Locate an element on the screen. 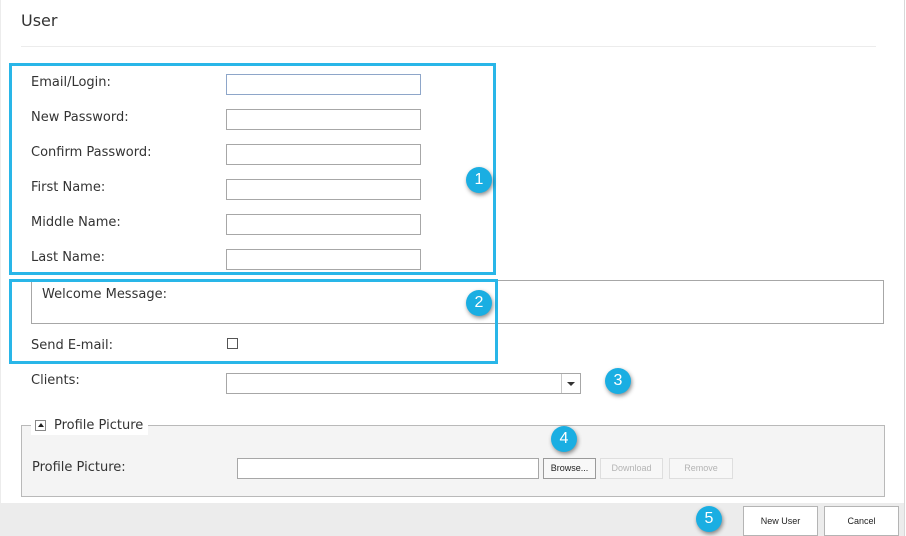  new-user-button: New User is located at coordinates (780, 521).